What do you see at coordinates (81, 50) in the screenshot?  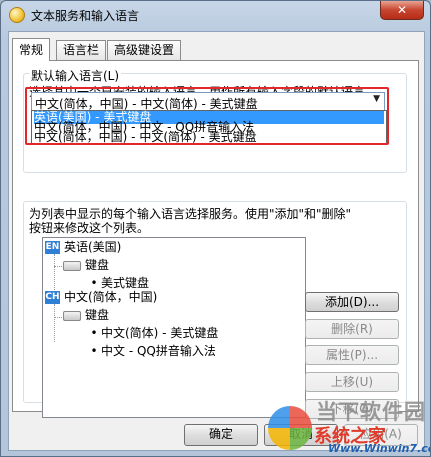 I see `tab-language-bar: 语言栏` at bounding box center [81, 50].